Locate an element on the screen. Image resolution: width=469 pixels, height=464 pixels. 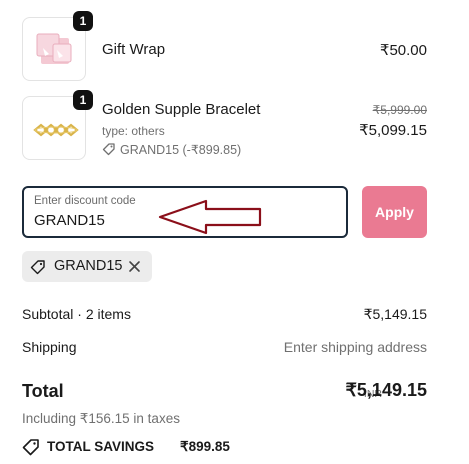
item-type: type: others is located at coordinates (133, 131).